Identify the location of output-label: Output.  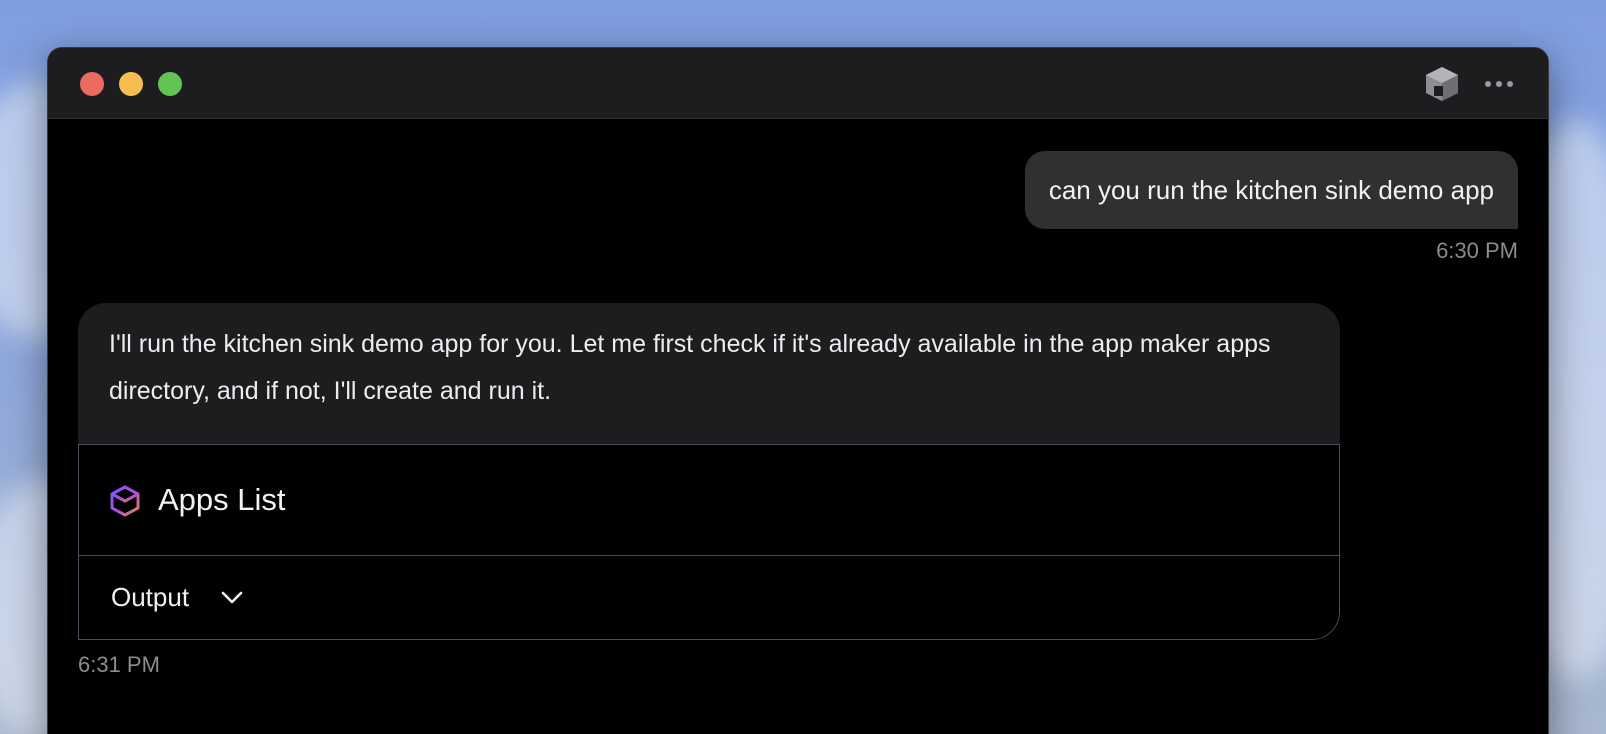
(150, 597).